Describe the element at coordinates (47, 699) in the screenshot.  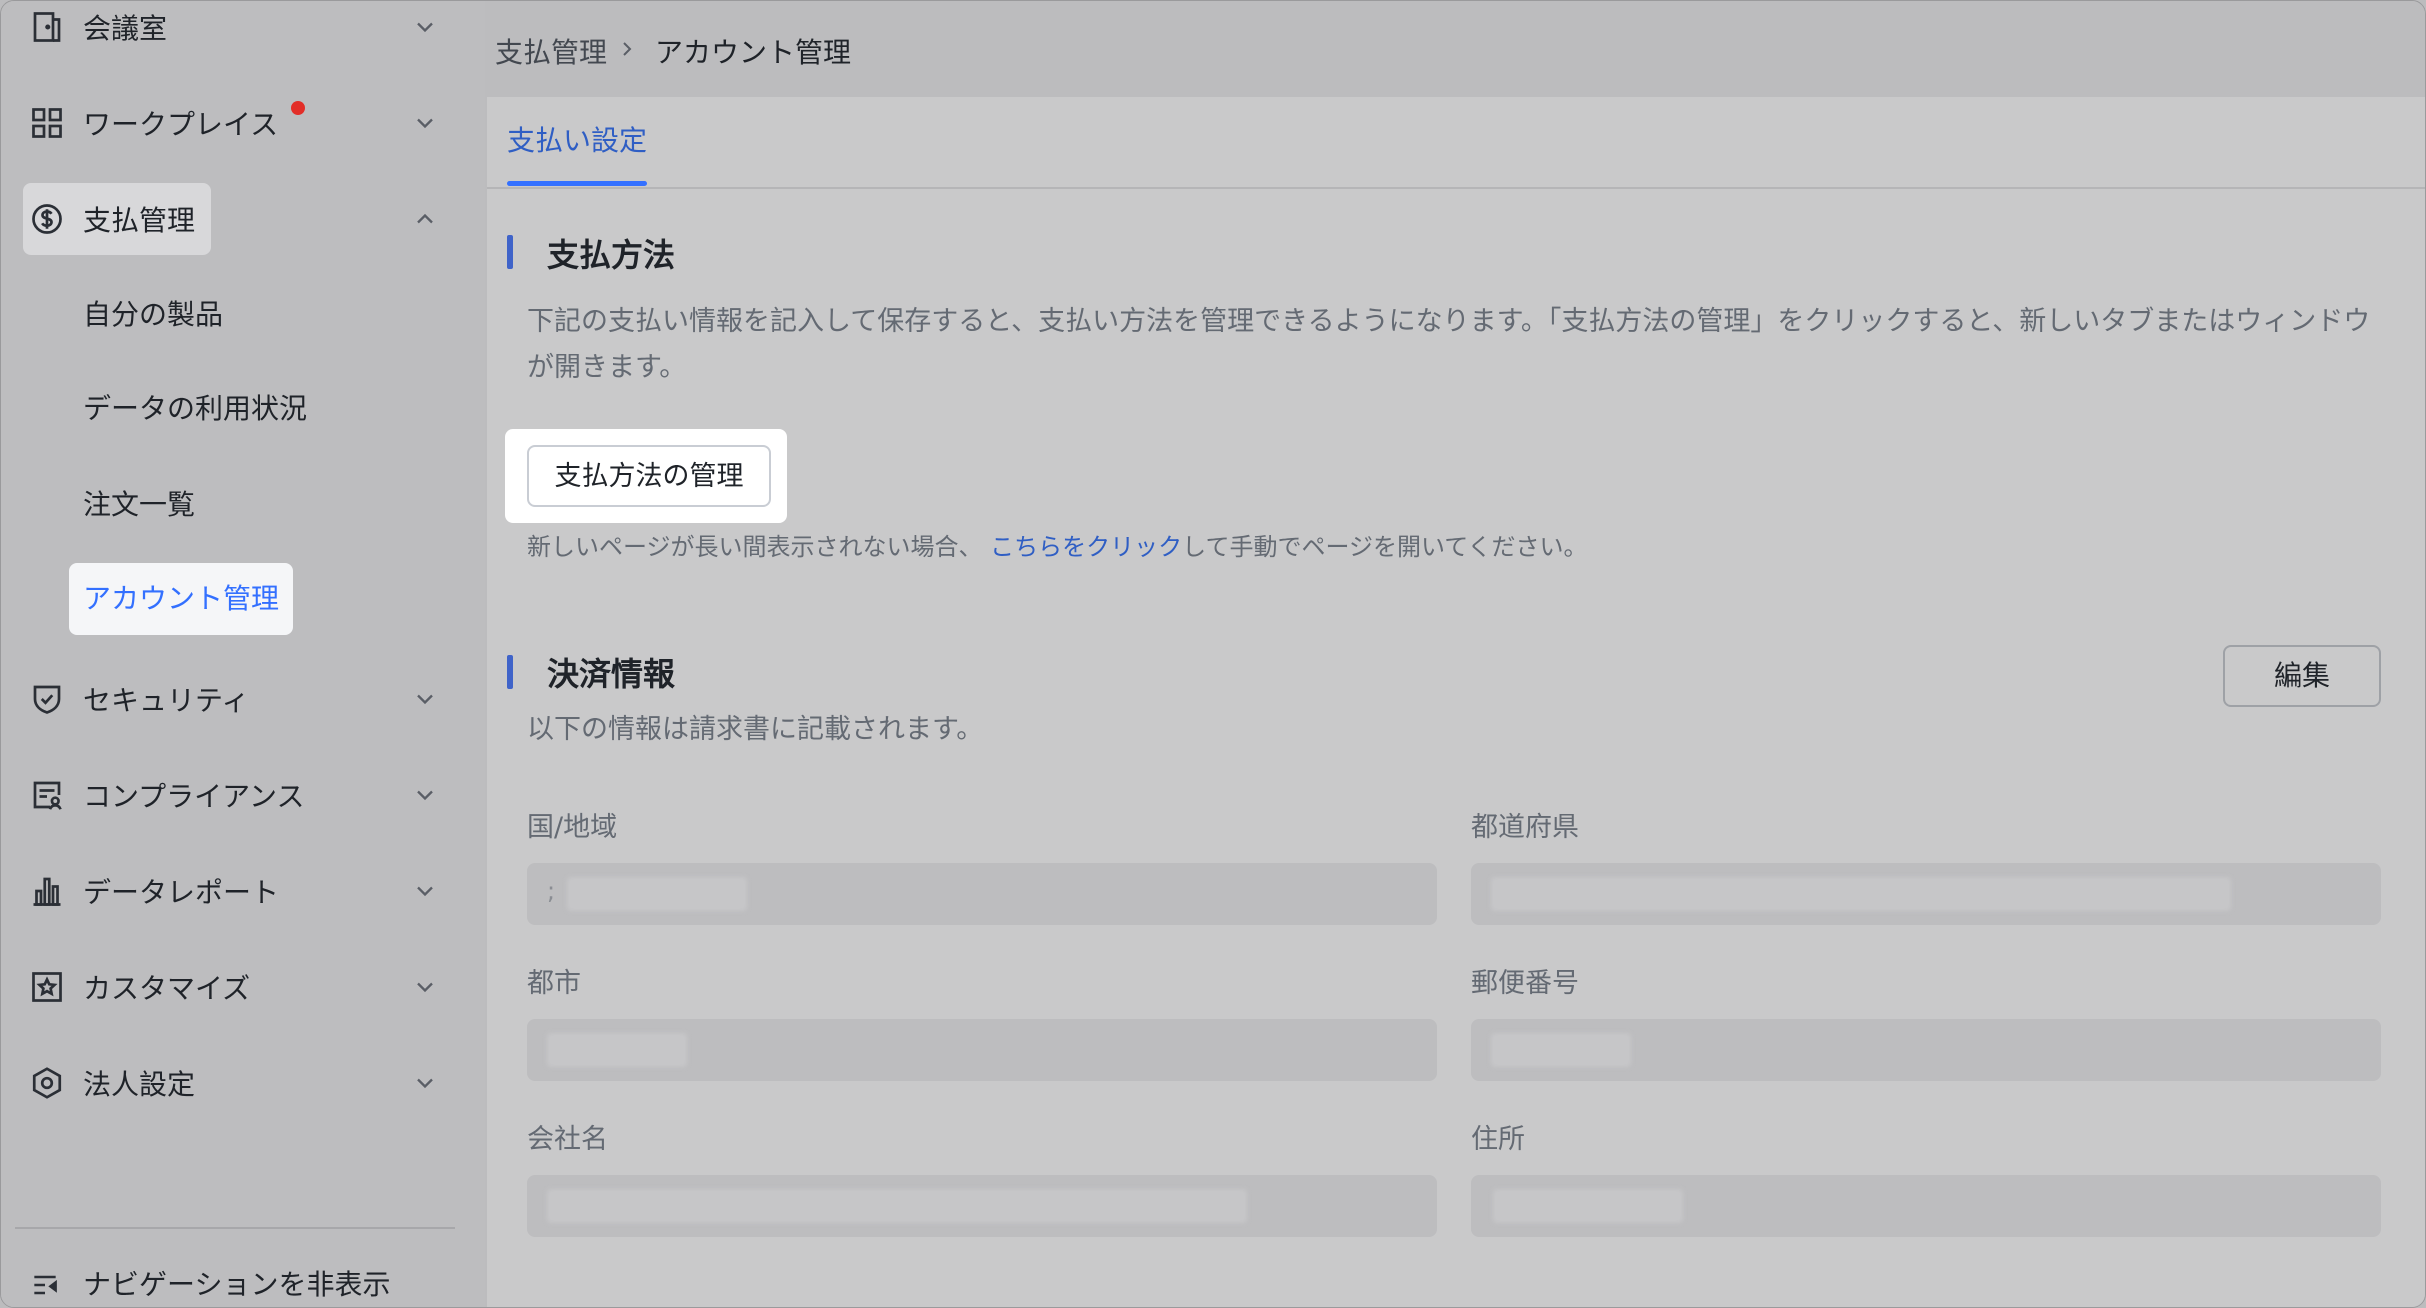
I see `shield-icon` at that location.